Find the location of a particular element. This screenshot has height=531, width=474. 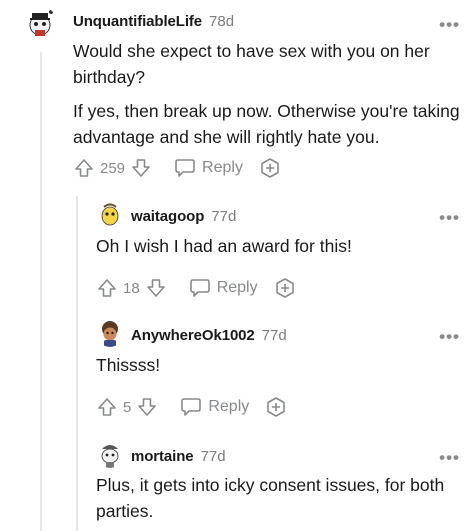

username: mortaine is located at coordinates (162, 456).